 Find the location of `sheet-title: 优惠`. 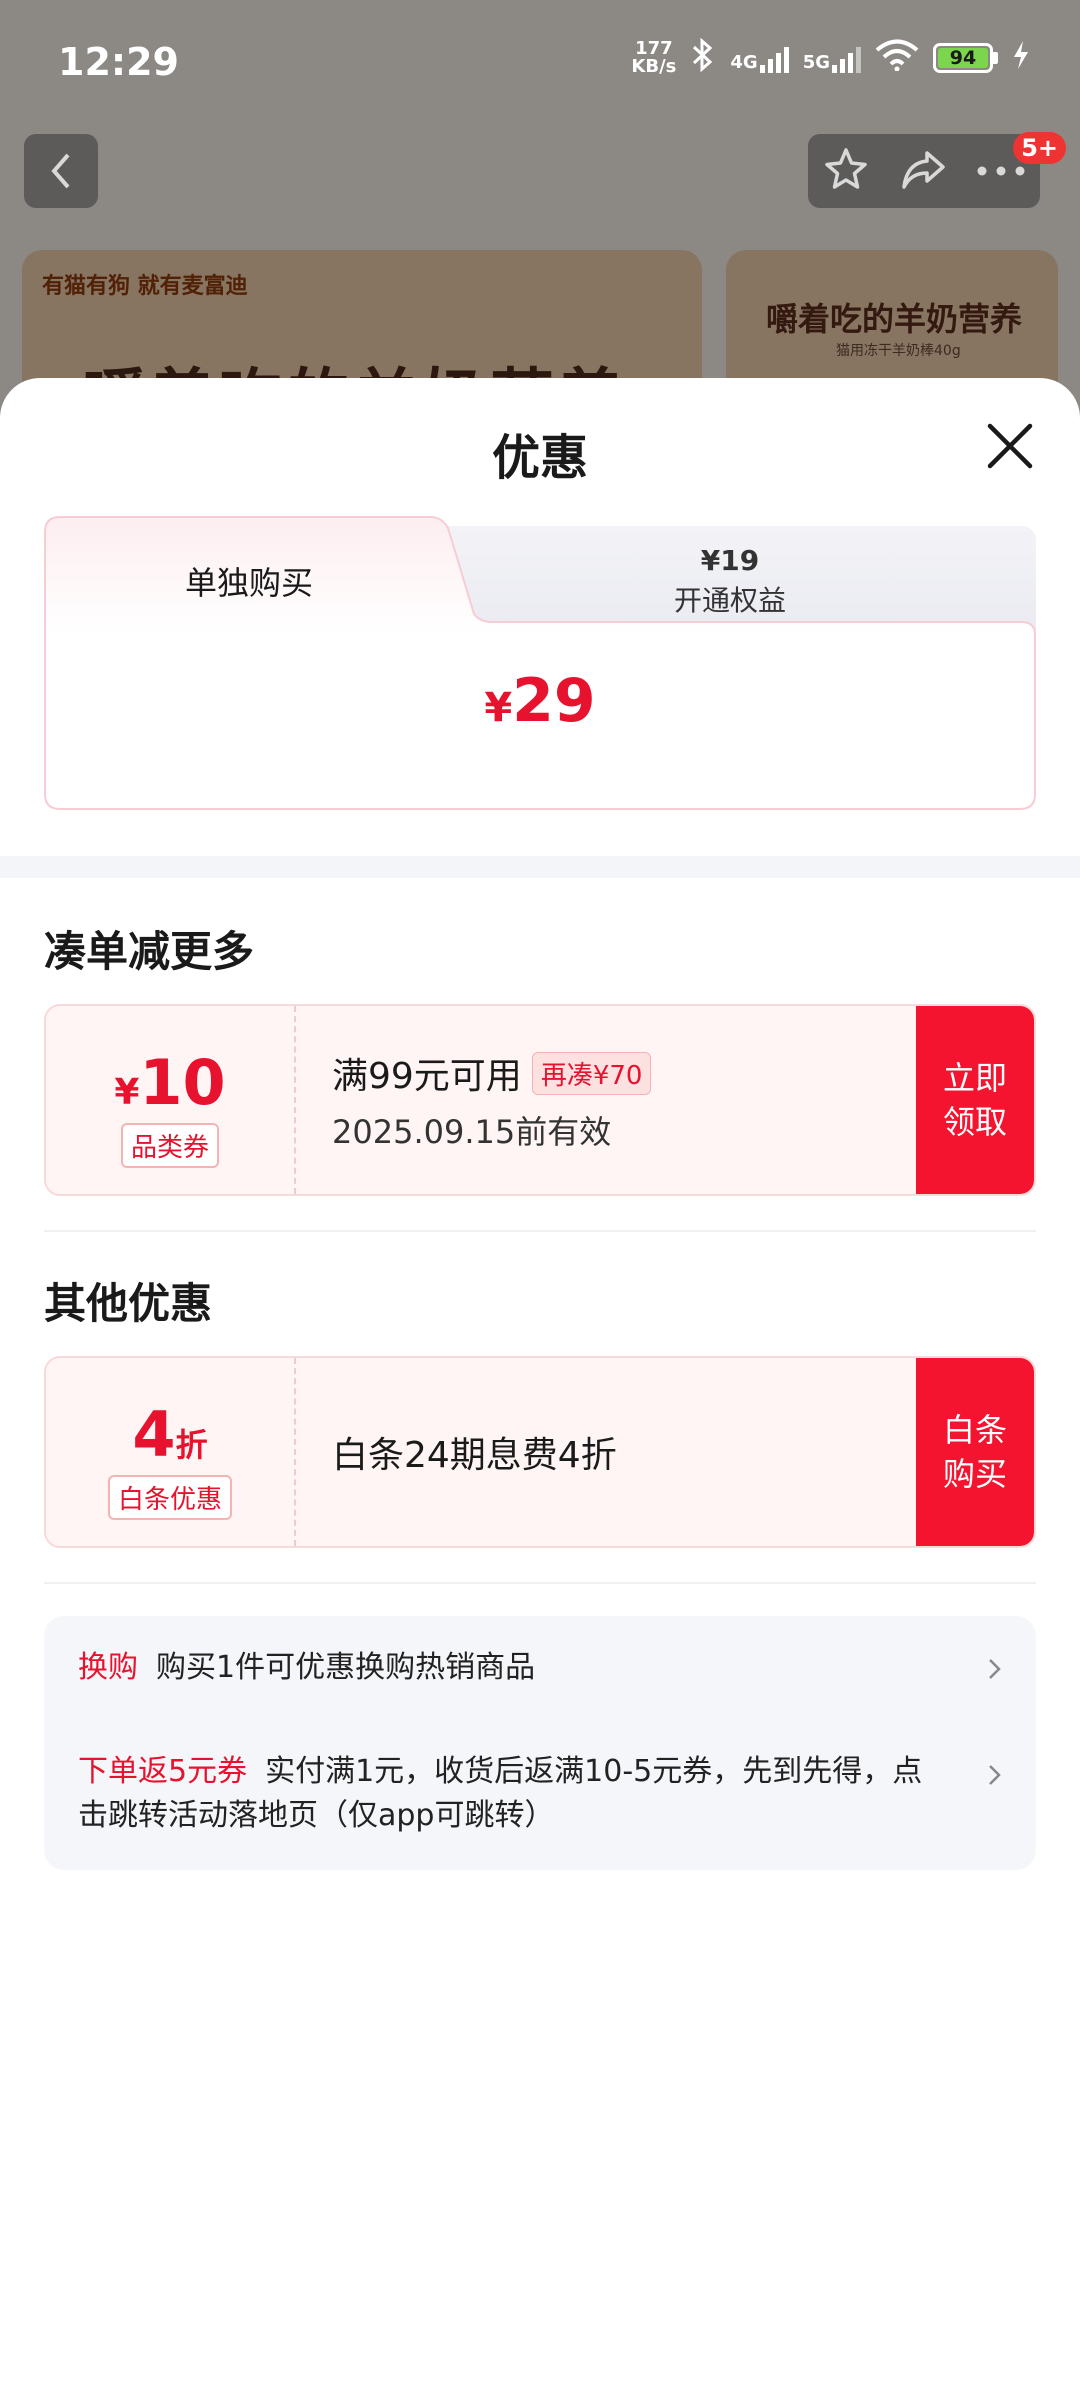

sheet-title: 优惠 is located at coordinates (539, 458).